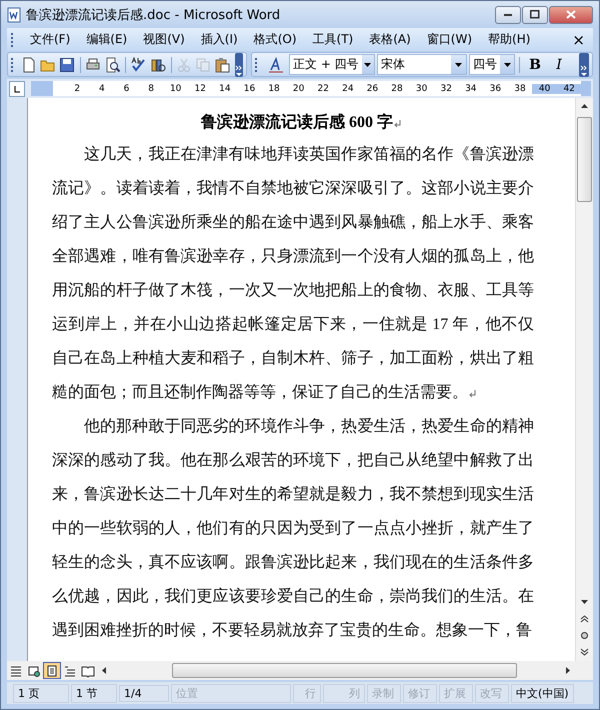  Describe the element at coordinates (559, 65) in the screenshot. I see `italic-button: I` at that location.